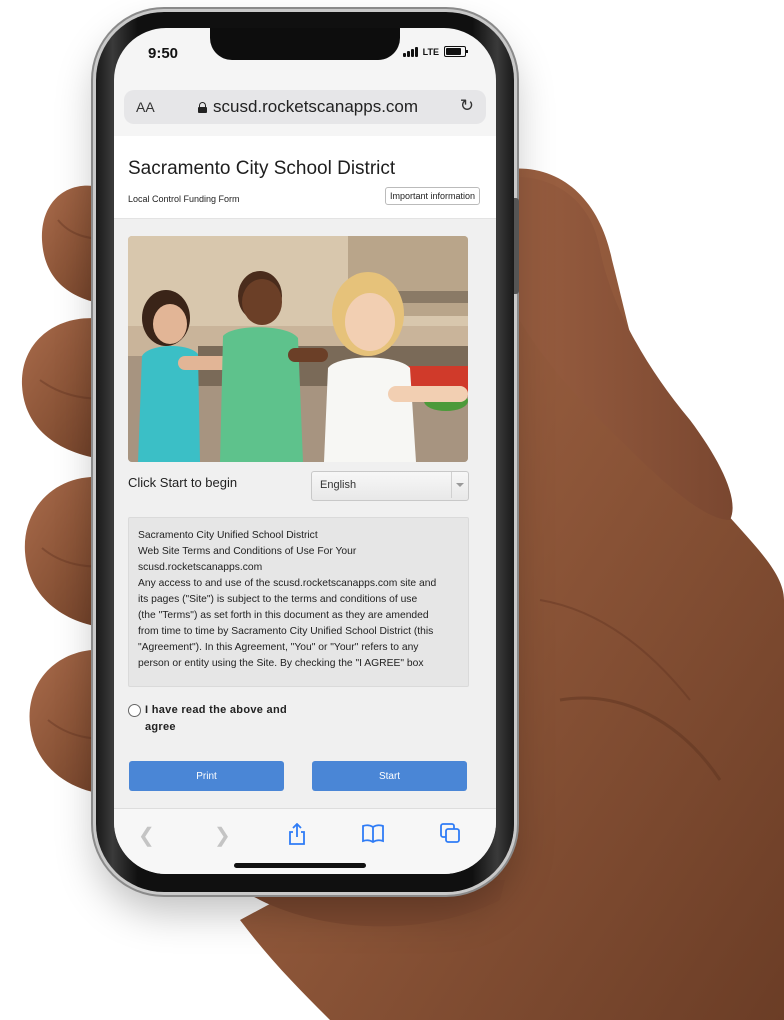 The height and width of the screenshot is (1020, 784). What do you see at coordinates (459, 485) in the screenshot?
I see `chevron-down-icon` at bounding box center [459, 485].